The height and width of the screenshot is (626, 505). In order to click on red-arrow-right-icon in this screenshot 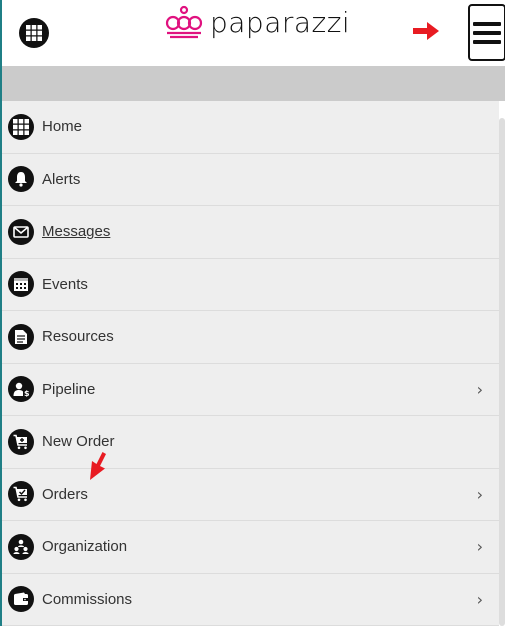, I will do `click(426, 31)`.